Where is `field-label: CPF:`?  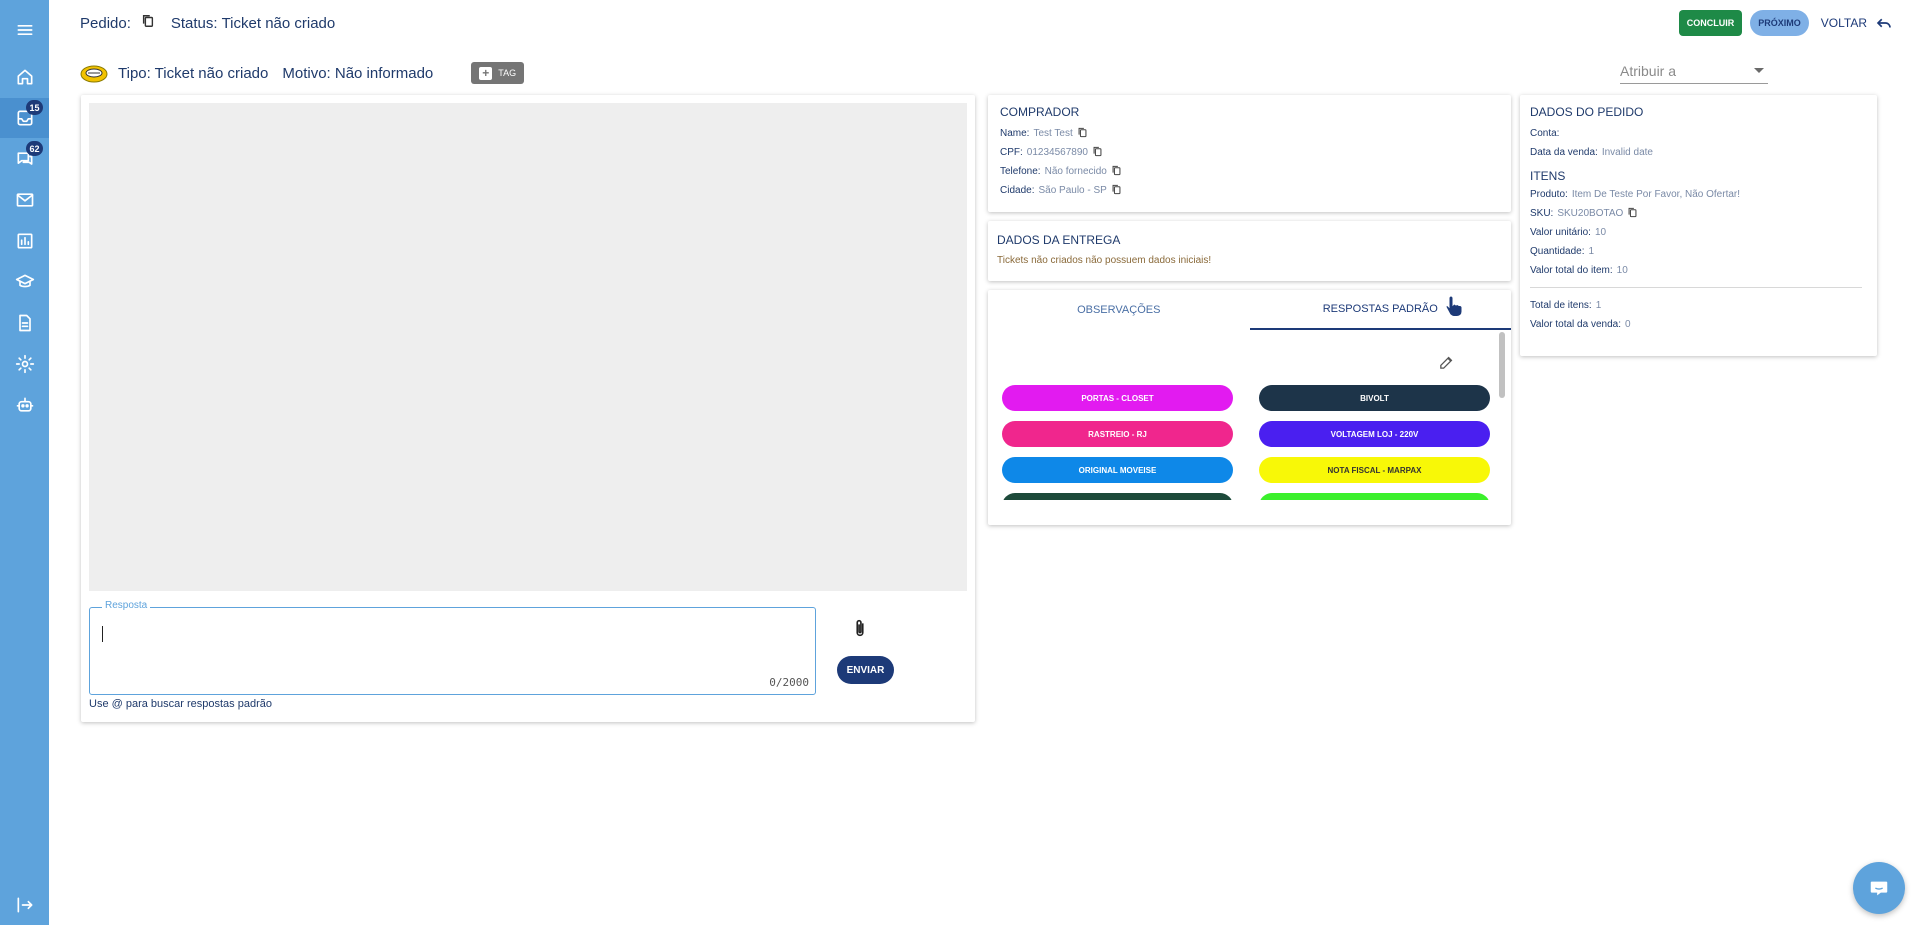
field-label: CPF: is located at coordinates (1011, 152).